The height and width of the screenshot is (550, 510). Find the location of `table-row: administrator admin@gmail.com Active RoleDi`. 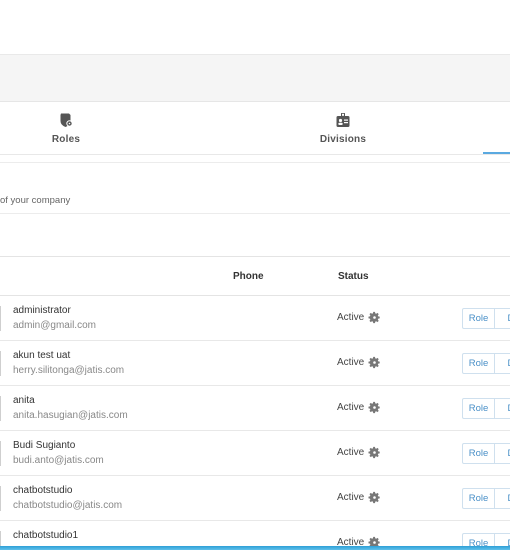

table-row: administrator admin@gmail.com Active RoleDi is located at coordinates (255, 318).